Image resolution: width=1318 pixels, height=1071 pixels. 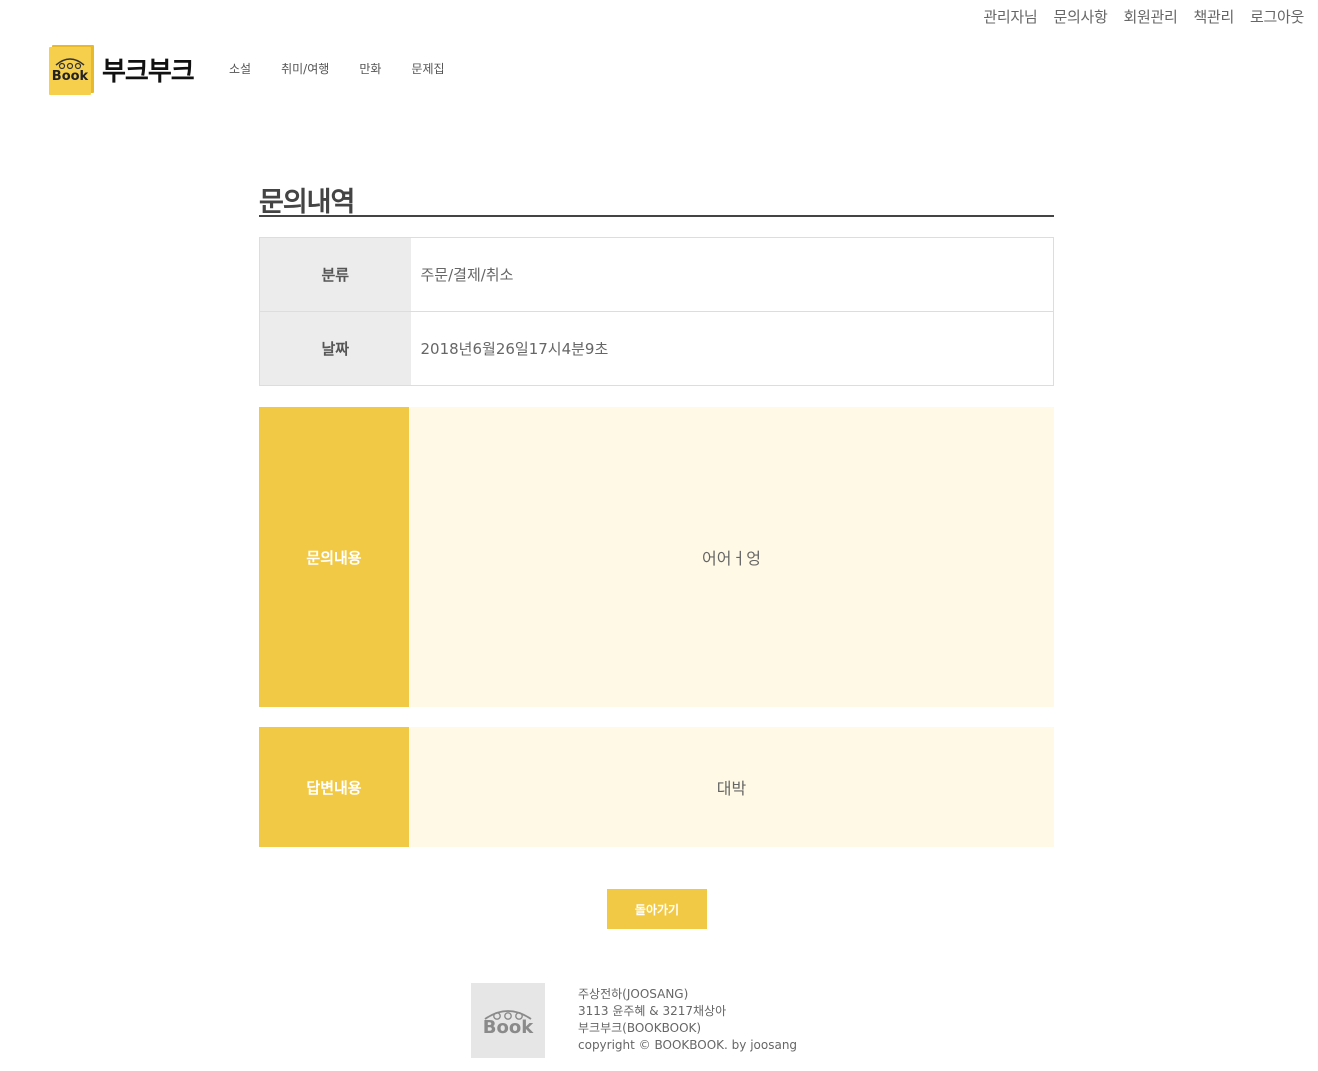 I want to click on table-row: 분류 주문/결제/취소, so click(x=656, y=274).